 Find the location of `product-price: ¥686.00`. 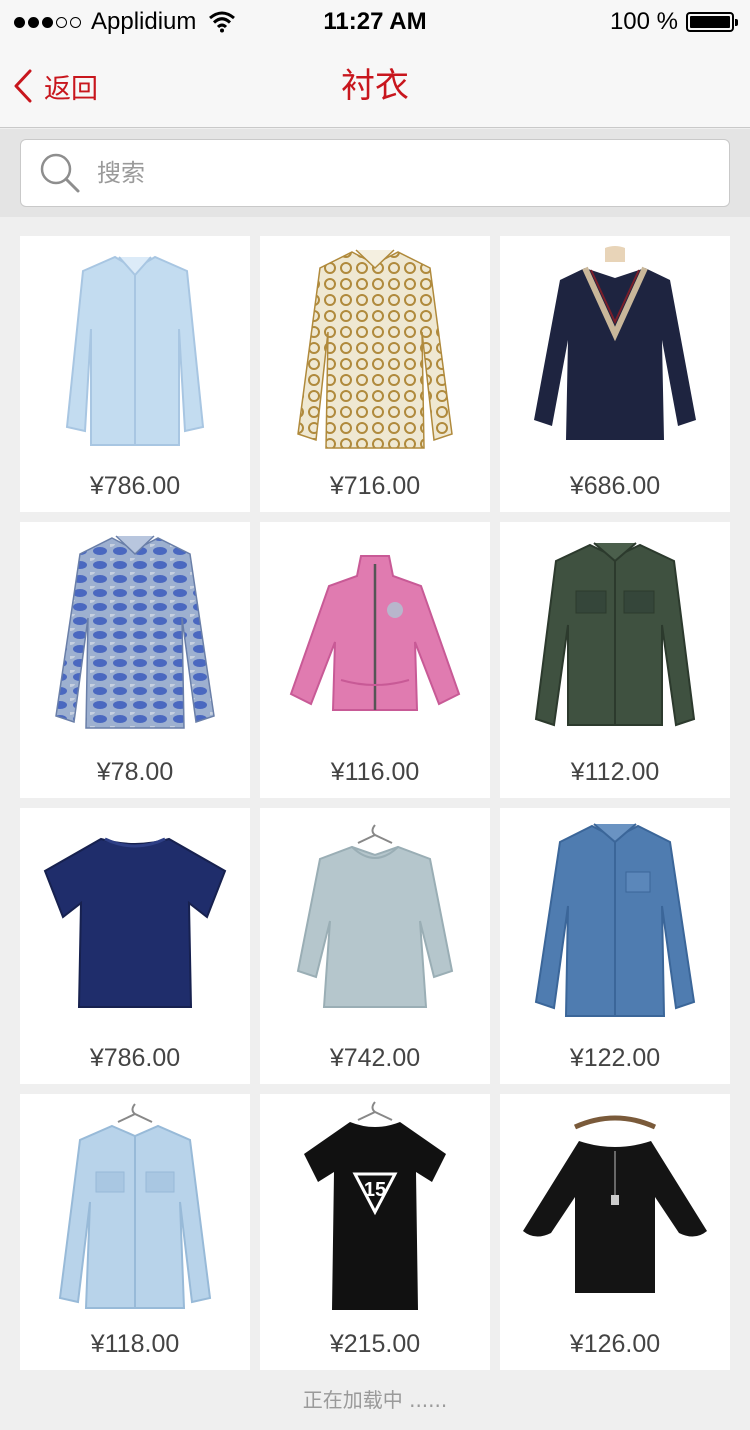

product-price: ¥686.00 is located at coordinates (615, 486).